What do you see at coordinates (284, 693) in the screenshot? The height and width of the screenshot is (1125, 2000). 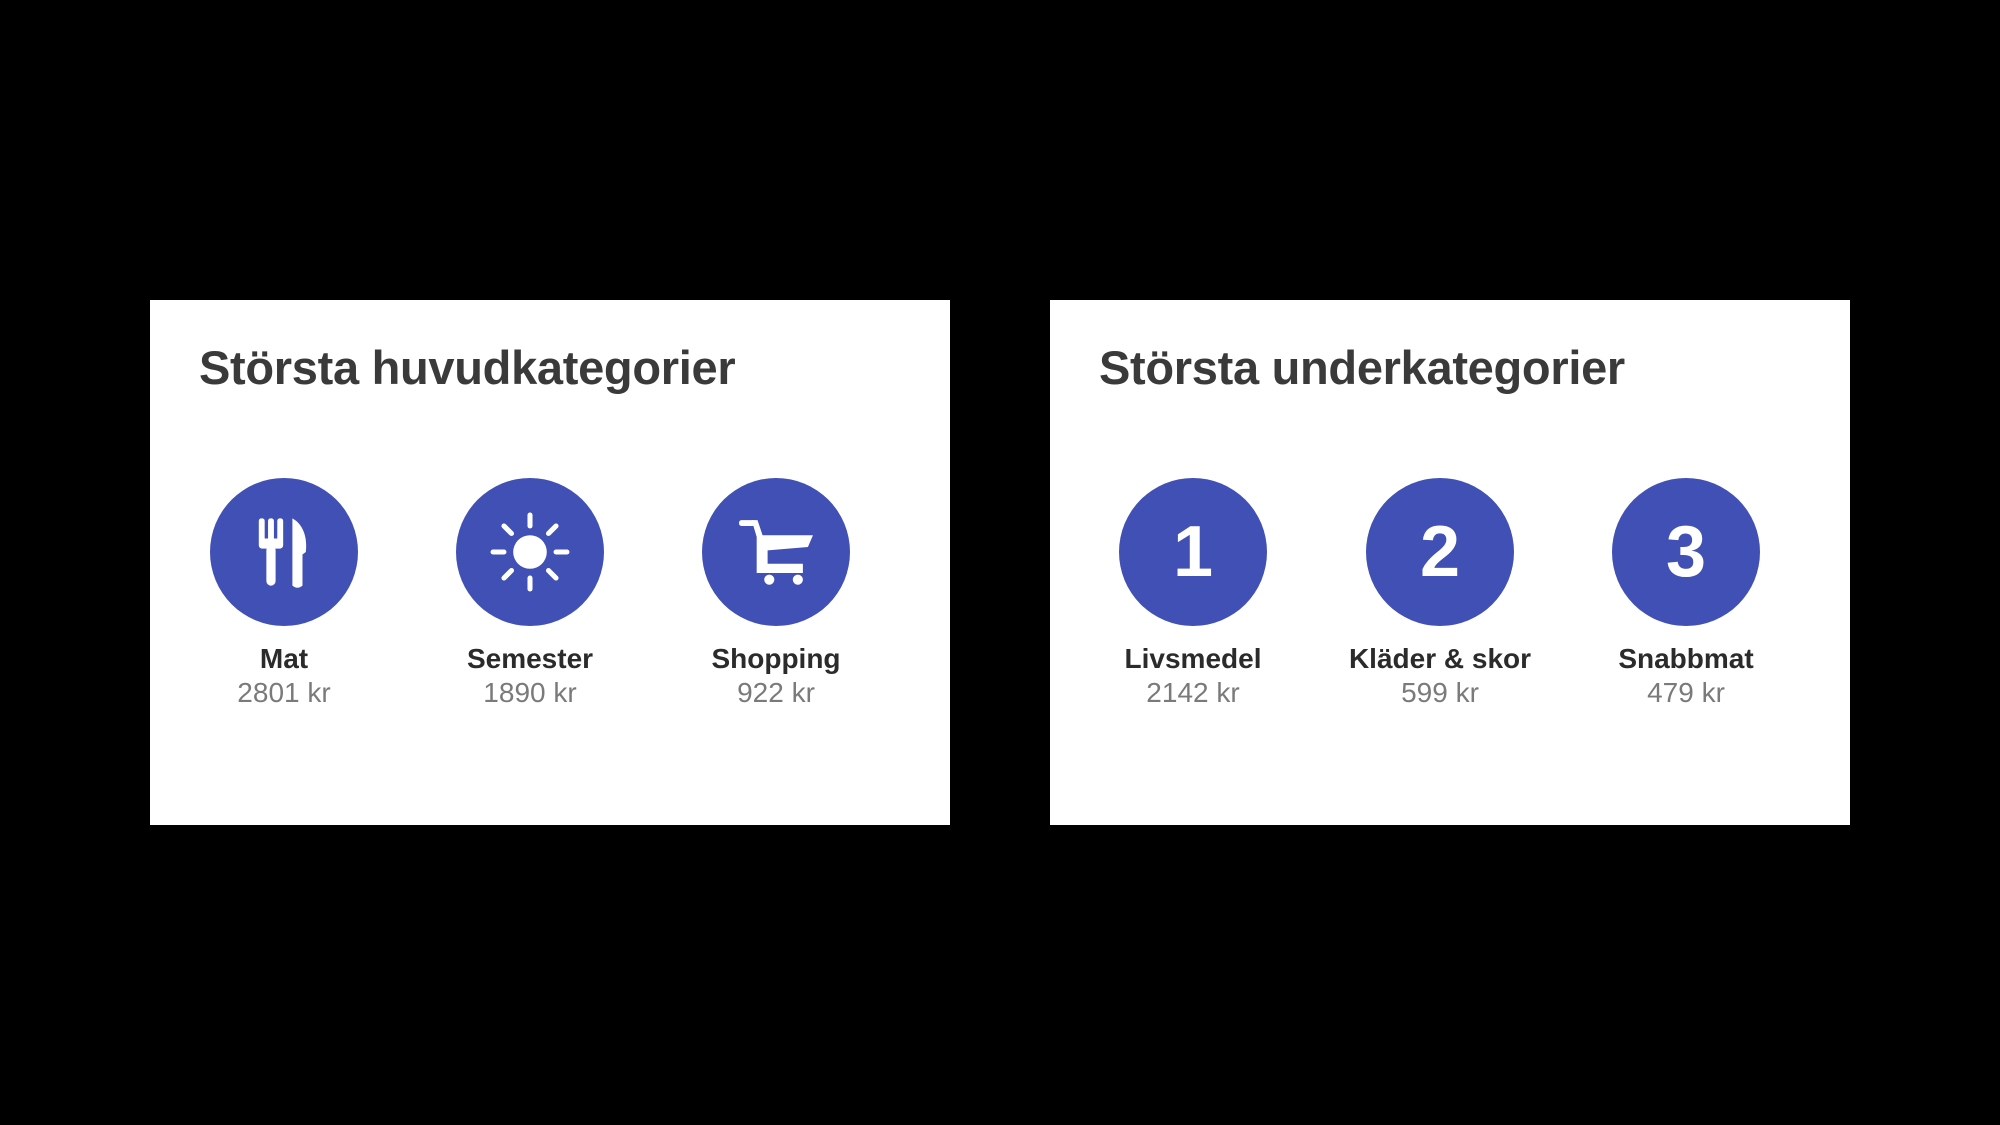 I see `category-amount: 2801 kr` at bounding box center [284, 693].